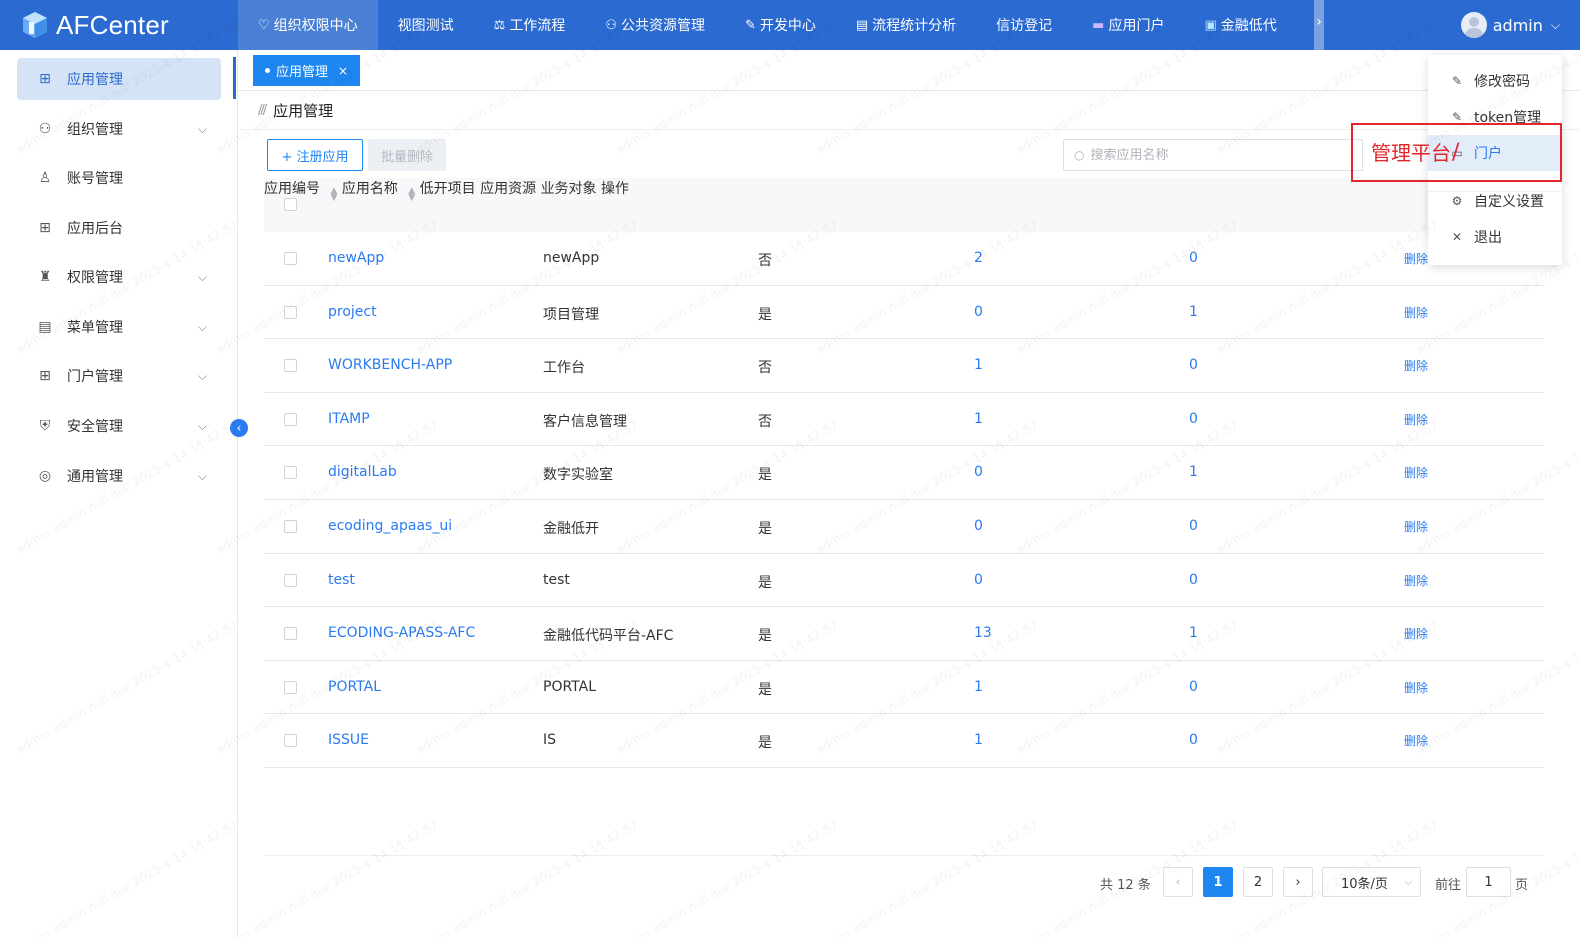 This screenshot has width=1580, height=937. What do you see at coordinates (354, 687) in the screenshot?
I see `app-code-link: PORTAL` at bounding box center [354, 687].